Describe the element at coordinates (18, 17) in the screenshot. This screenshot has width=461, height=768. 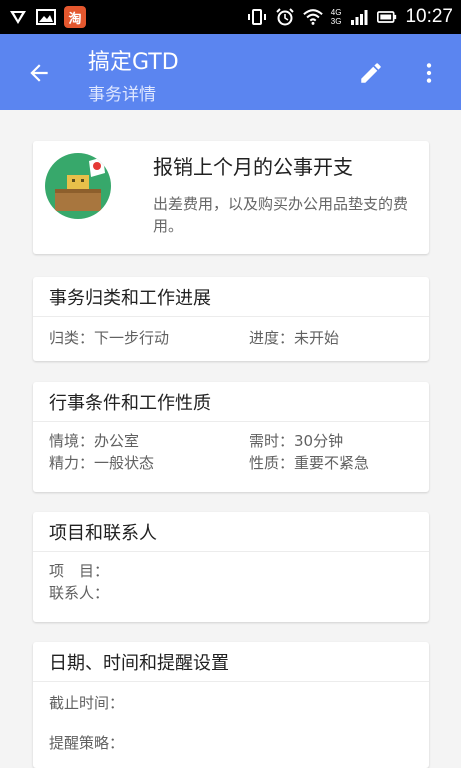
I see `signal-shield-icon` at that location.